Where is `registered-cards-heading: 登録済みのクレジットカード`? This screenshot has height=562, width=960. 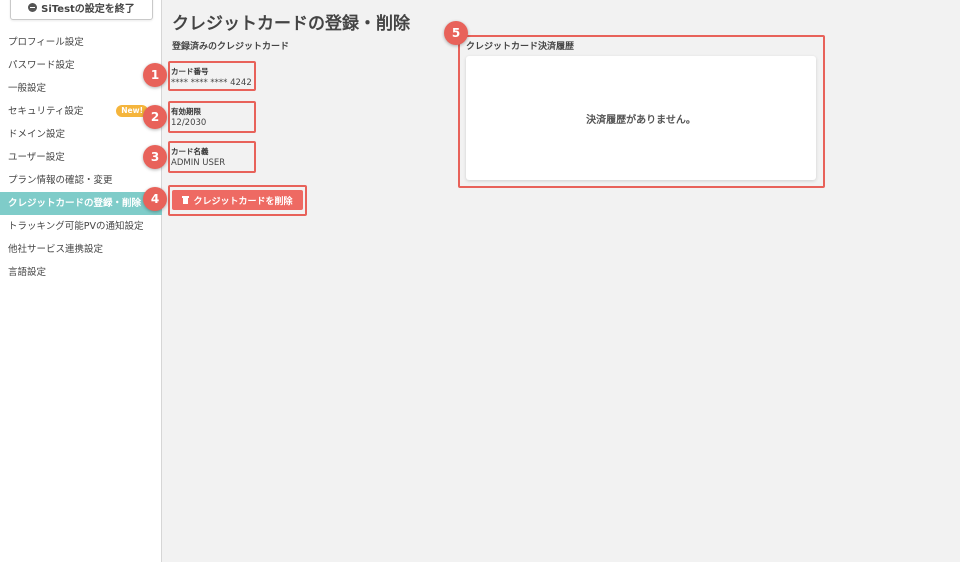 registered-cards-heading: 登録済みのクレジットカード is located at coordinates (231, 47).